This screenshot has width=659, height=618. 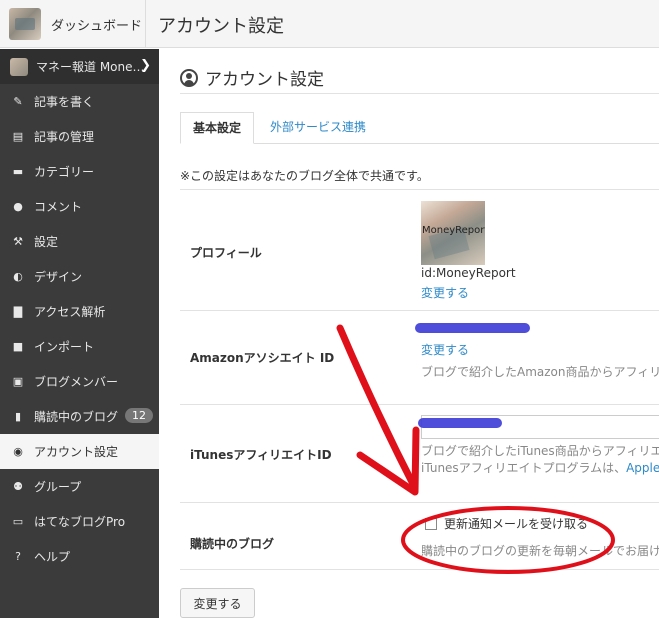 What do you see at coordinates (58, 277) in the screenshot?
I see `sidebar-item-label: デザイン` at bounding box center [58, 277].